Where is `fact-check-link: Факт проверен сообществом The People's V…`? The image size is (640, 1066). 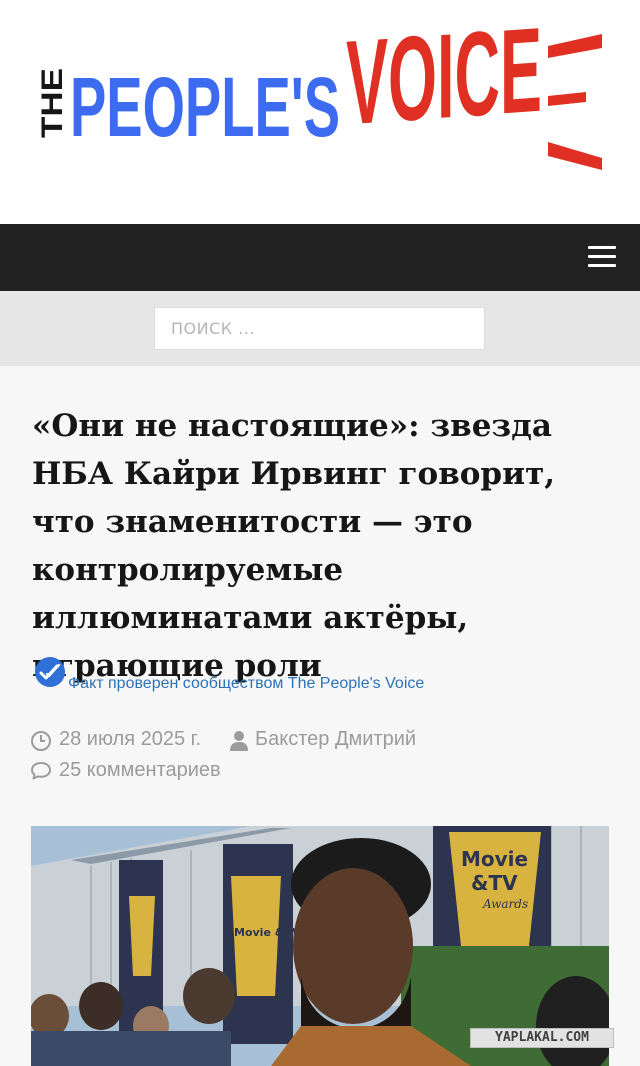
fact-check-link: Факт проверен сообществом The People's V… is located at coordinates (246, 684).